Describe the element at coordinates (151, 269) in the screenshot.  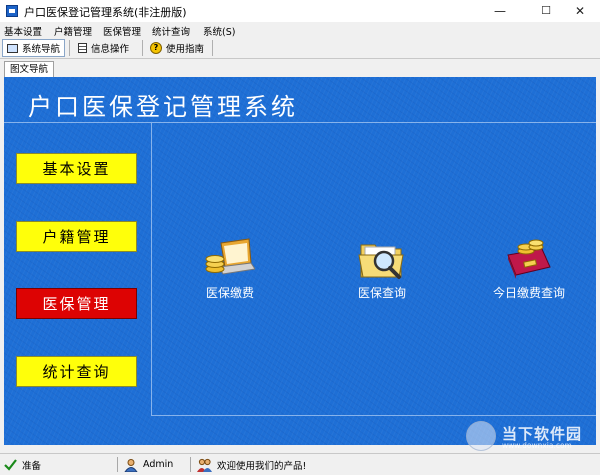
I see `divider-vertical` at that location.